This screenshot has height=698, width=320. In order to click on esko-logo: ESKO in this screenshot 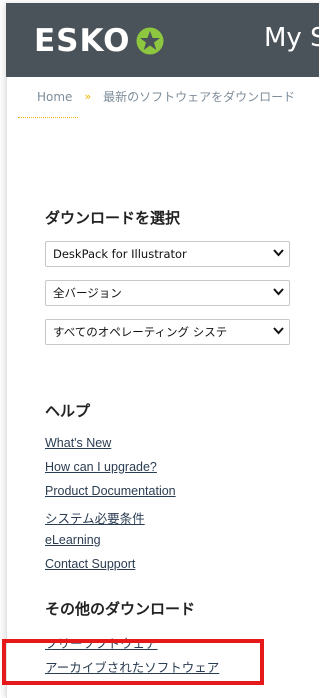, I will do `click(99, 41)`.